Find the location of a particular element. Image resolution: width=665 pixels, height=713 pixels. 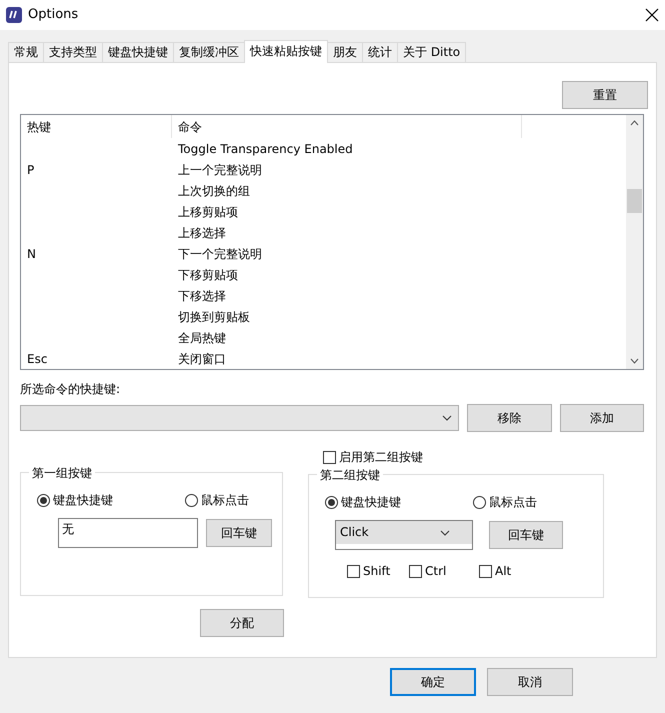

table-cell: P is located at coordinates (30, 169).